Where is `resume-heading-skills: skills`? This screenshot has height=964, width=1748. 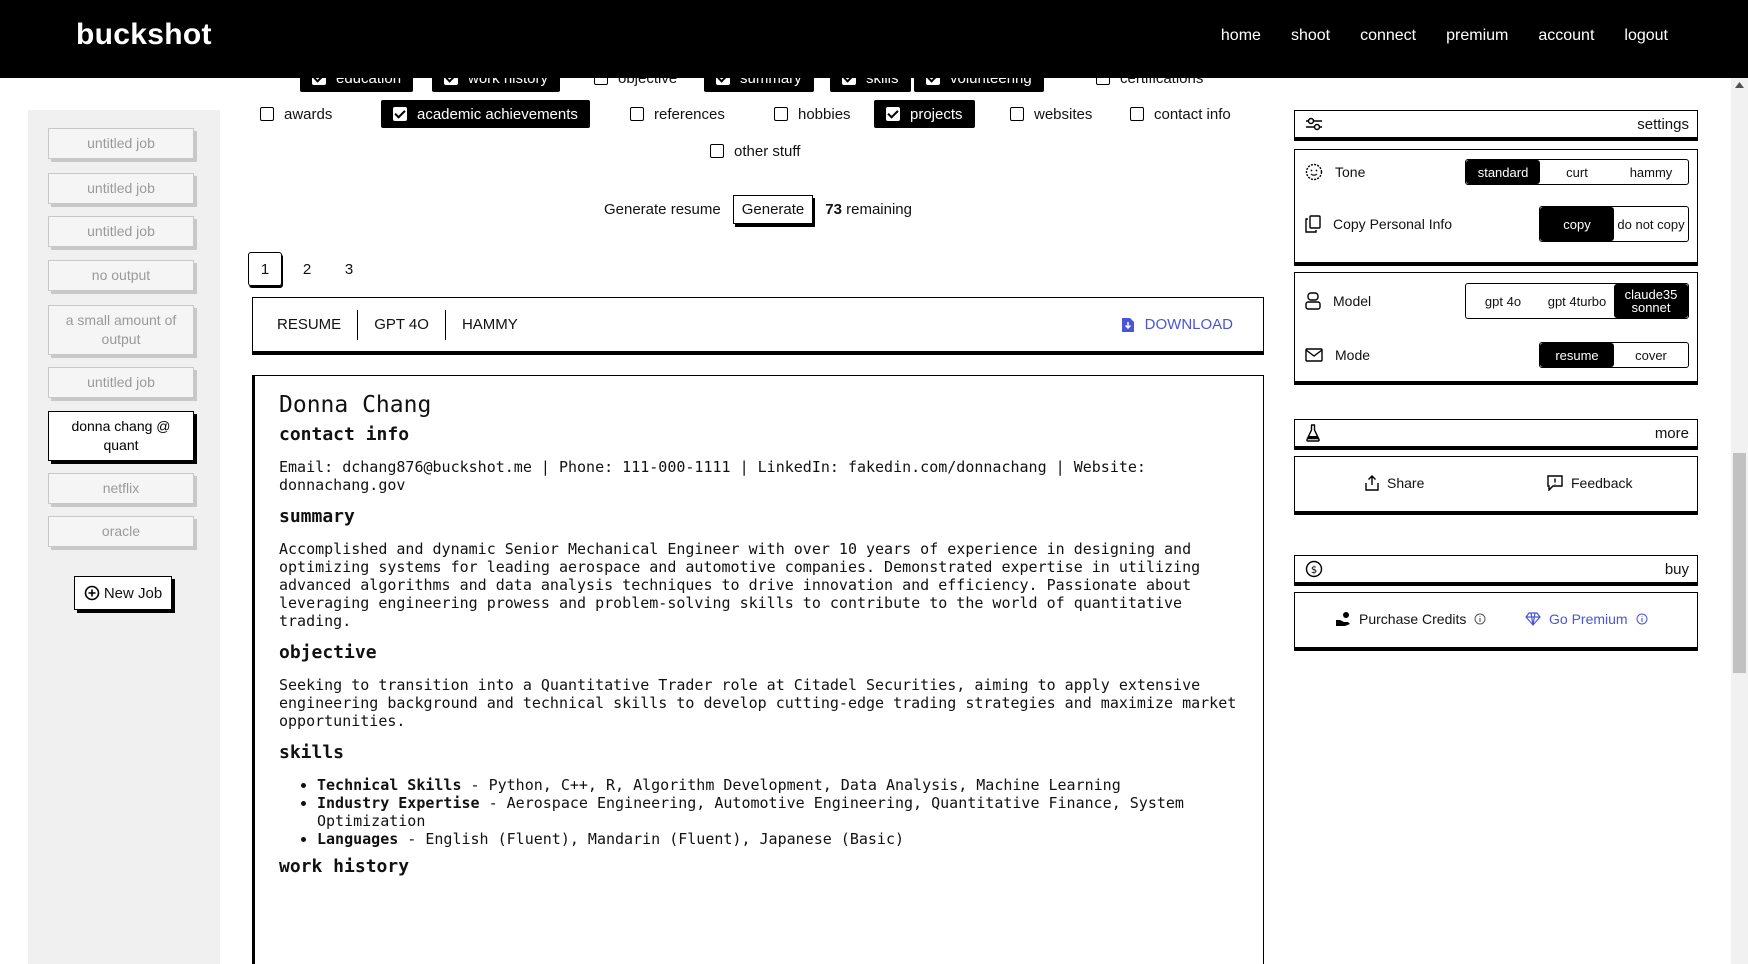
resume-heading-skills: skills is located at coordinates (312, 752).